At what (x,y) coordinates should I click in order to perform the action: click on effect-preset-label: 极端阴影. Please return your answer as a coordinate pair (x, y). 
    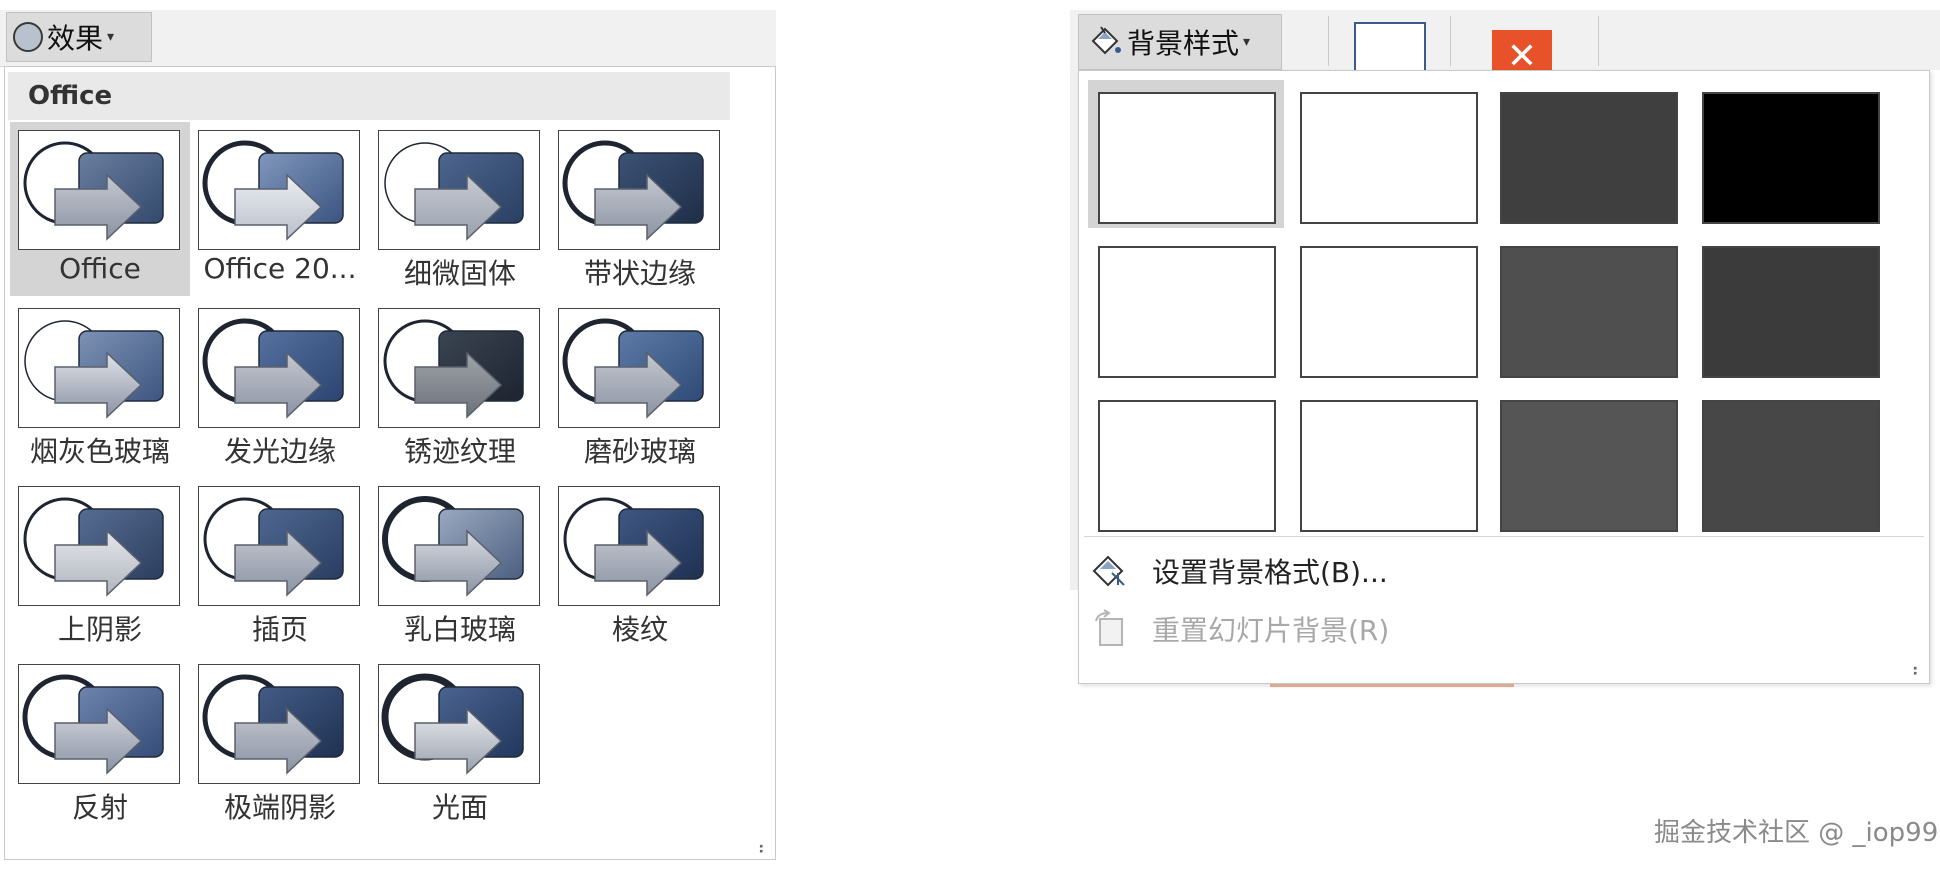
    Looking at the image, I should click on (279, 807).